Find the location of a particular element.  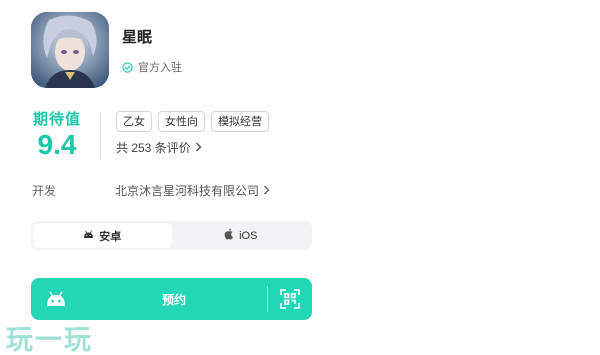

tag-female-oriented: 女性向 is located at coordinates (181, 121).